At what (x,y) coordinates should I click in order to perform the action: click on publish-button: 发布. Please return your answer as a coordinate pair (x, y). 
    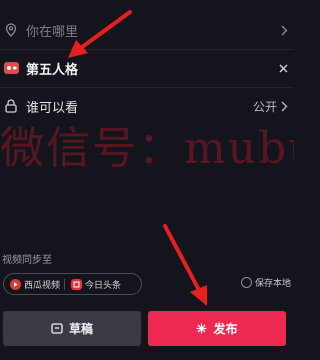
    Looking at the image, I should click on (217, 328).